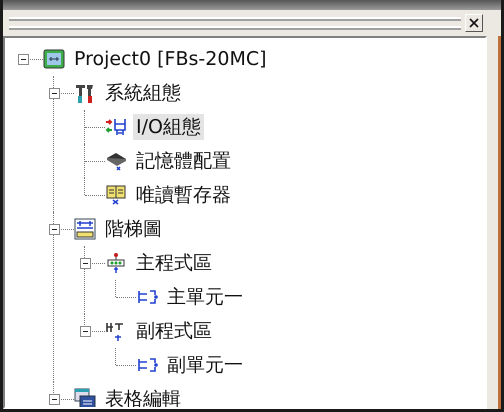 This screenshot has width=504, height=412. I want to click on tree-item: 副單元一, so click(205, 365).